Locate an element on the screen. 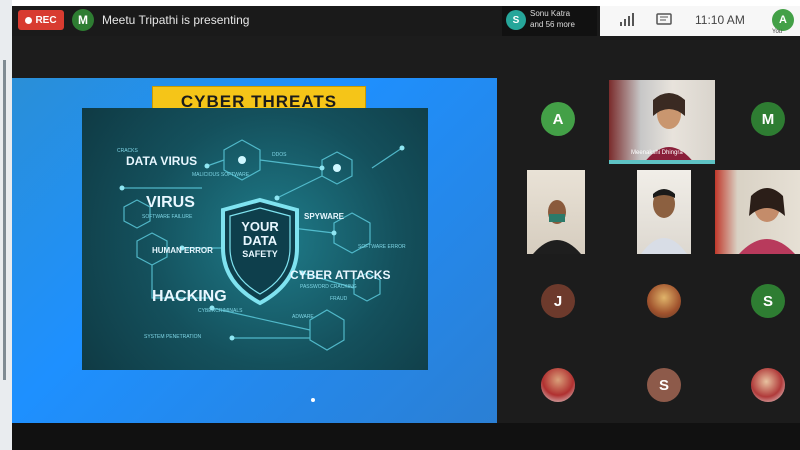 This screenshot has width=800, height=450. label-cybercriminals: CYBERCRIMINALS is located at coordinates (220, 311).